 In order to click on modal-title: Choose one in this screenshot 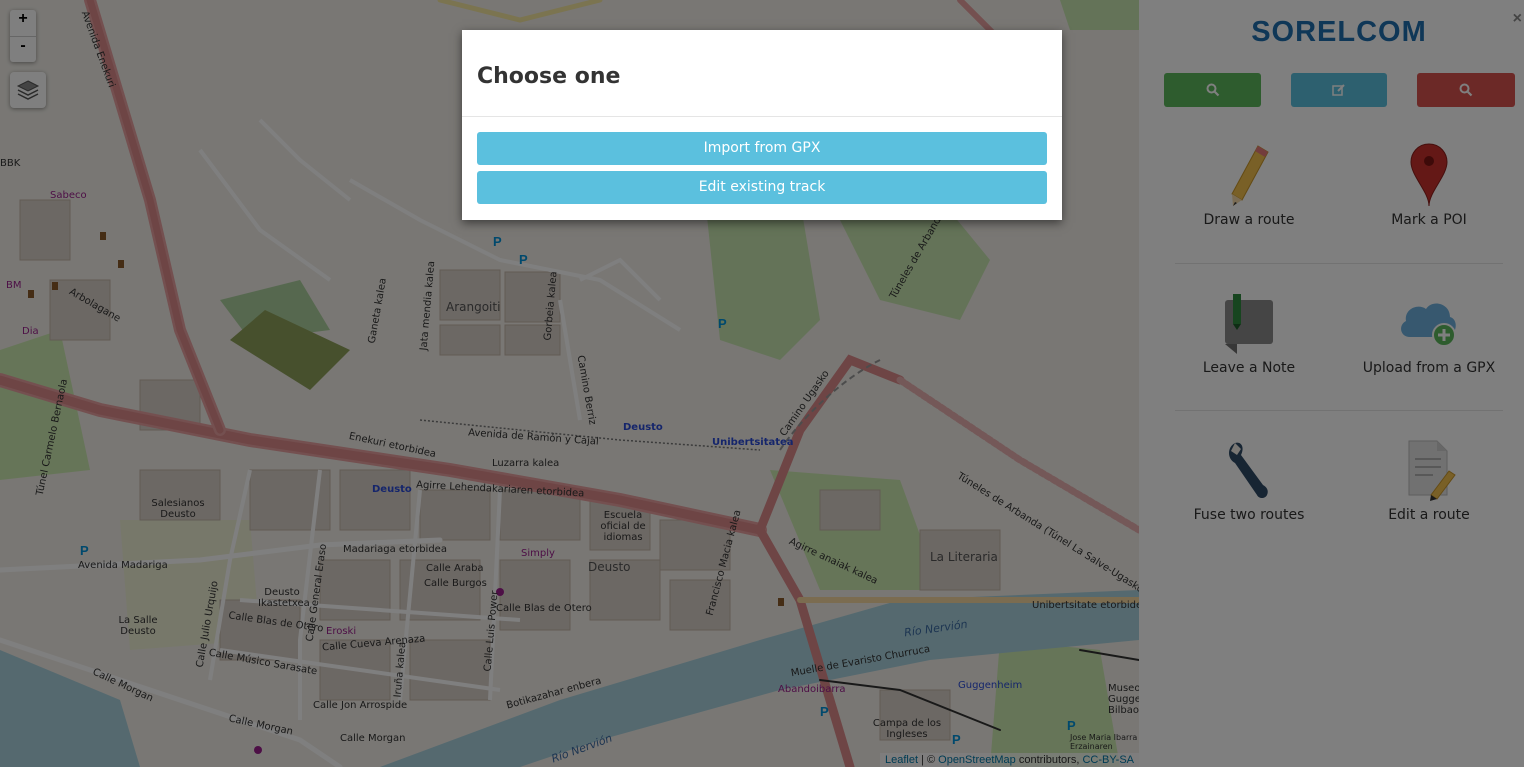, I will do `click(762, 73)`.